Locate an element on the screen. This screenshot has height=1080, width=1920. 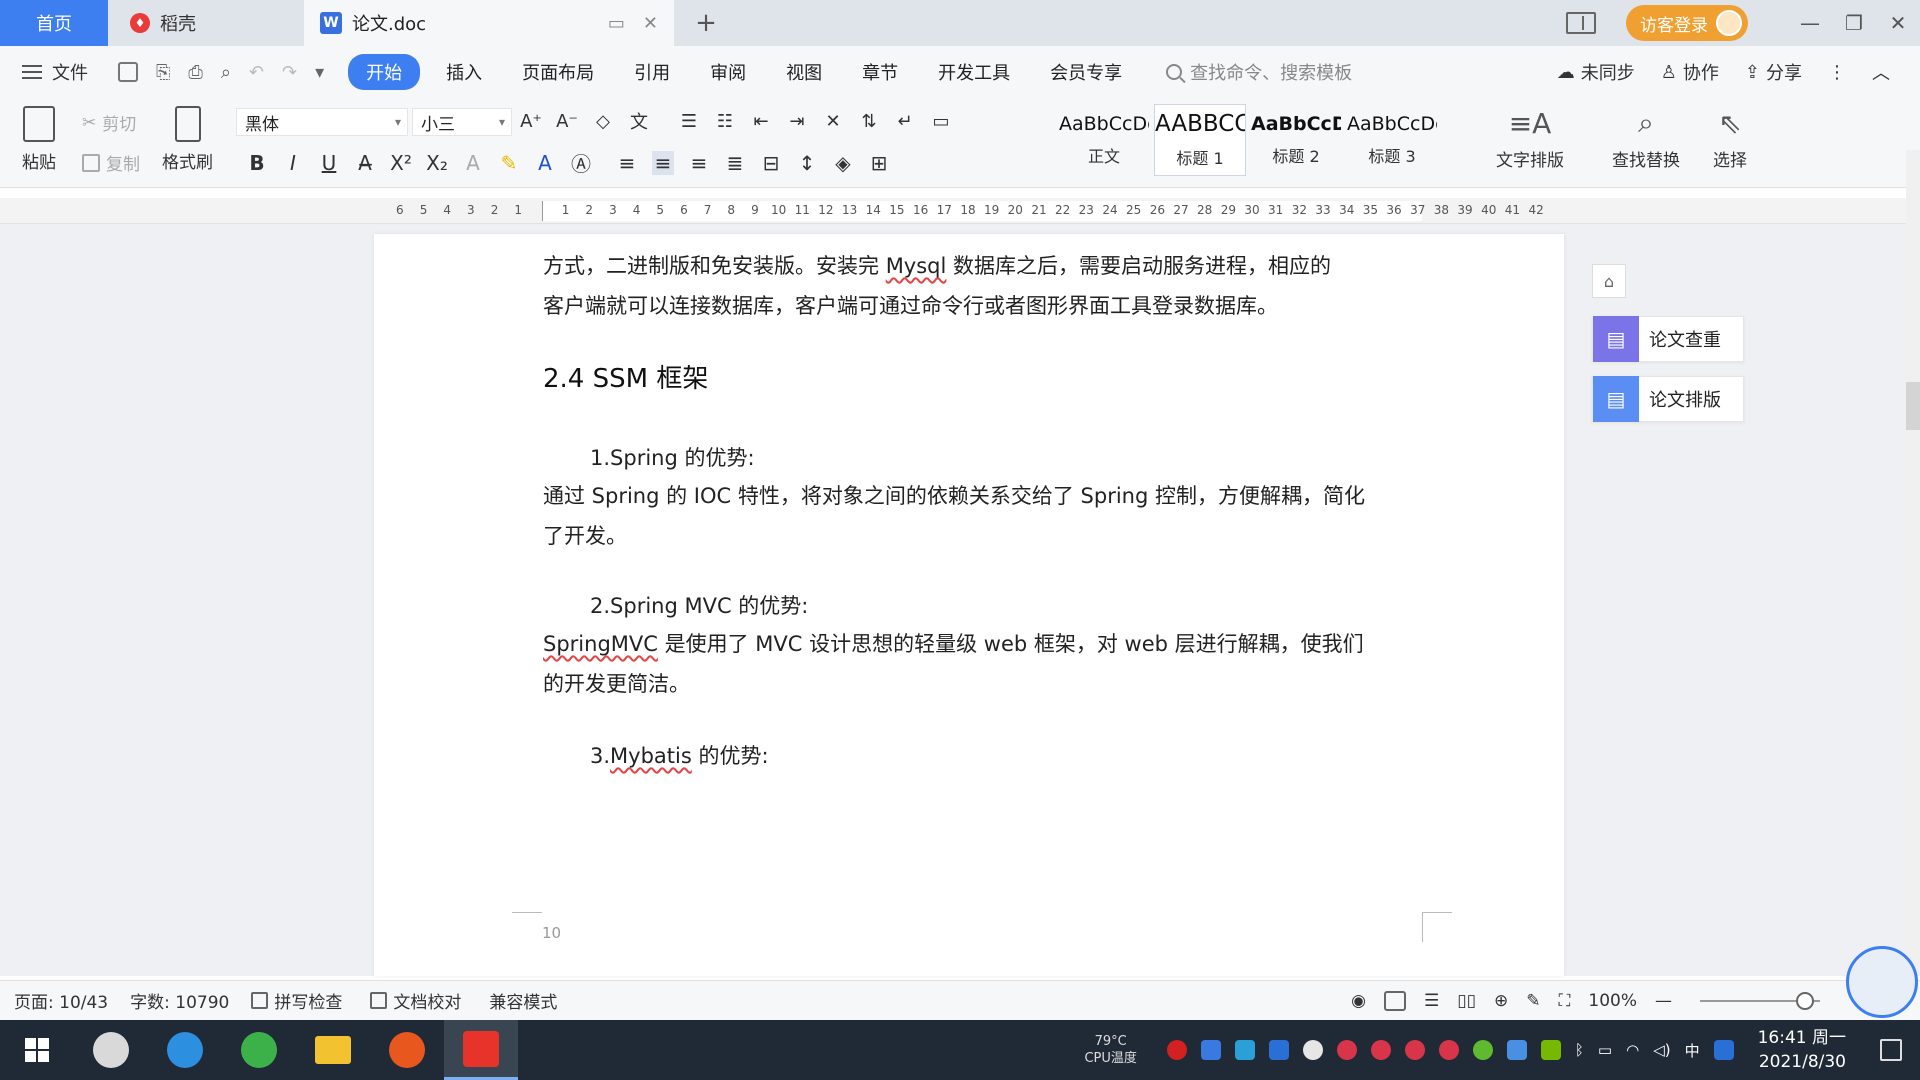
wifi-icon: ◠ is located at coordinates (1632, 1050).